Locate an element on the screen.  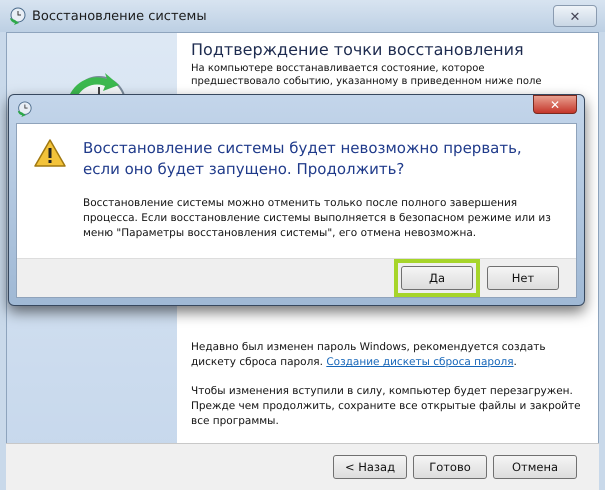
intro-text: На компьютере восстанавливается состояние, которое is located at coordinates (338, 68).